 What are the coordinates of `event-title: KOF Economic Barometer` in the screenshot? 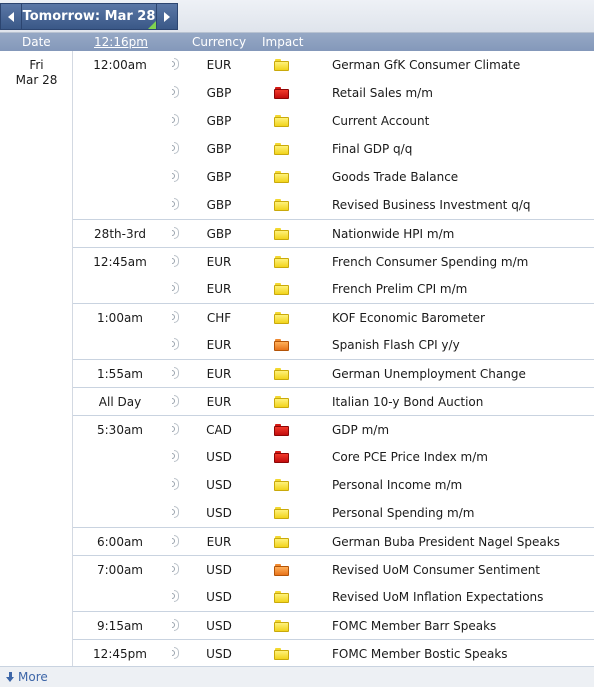 It's located at (408, 318).